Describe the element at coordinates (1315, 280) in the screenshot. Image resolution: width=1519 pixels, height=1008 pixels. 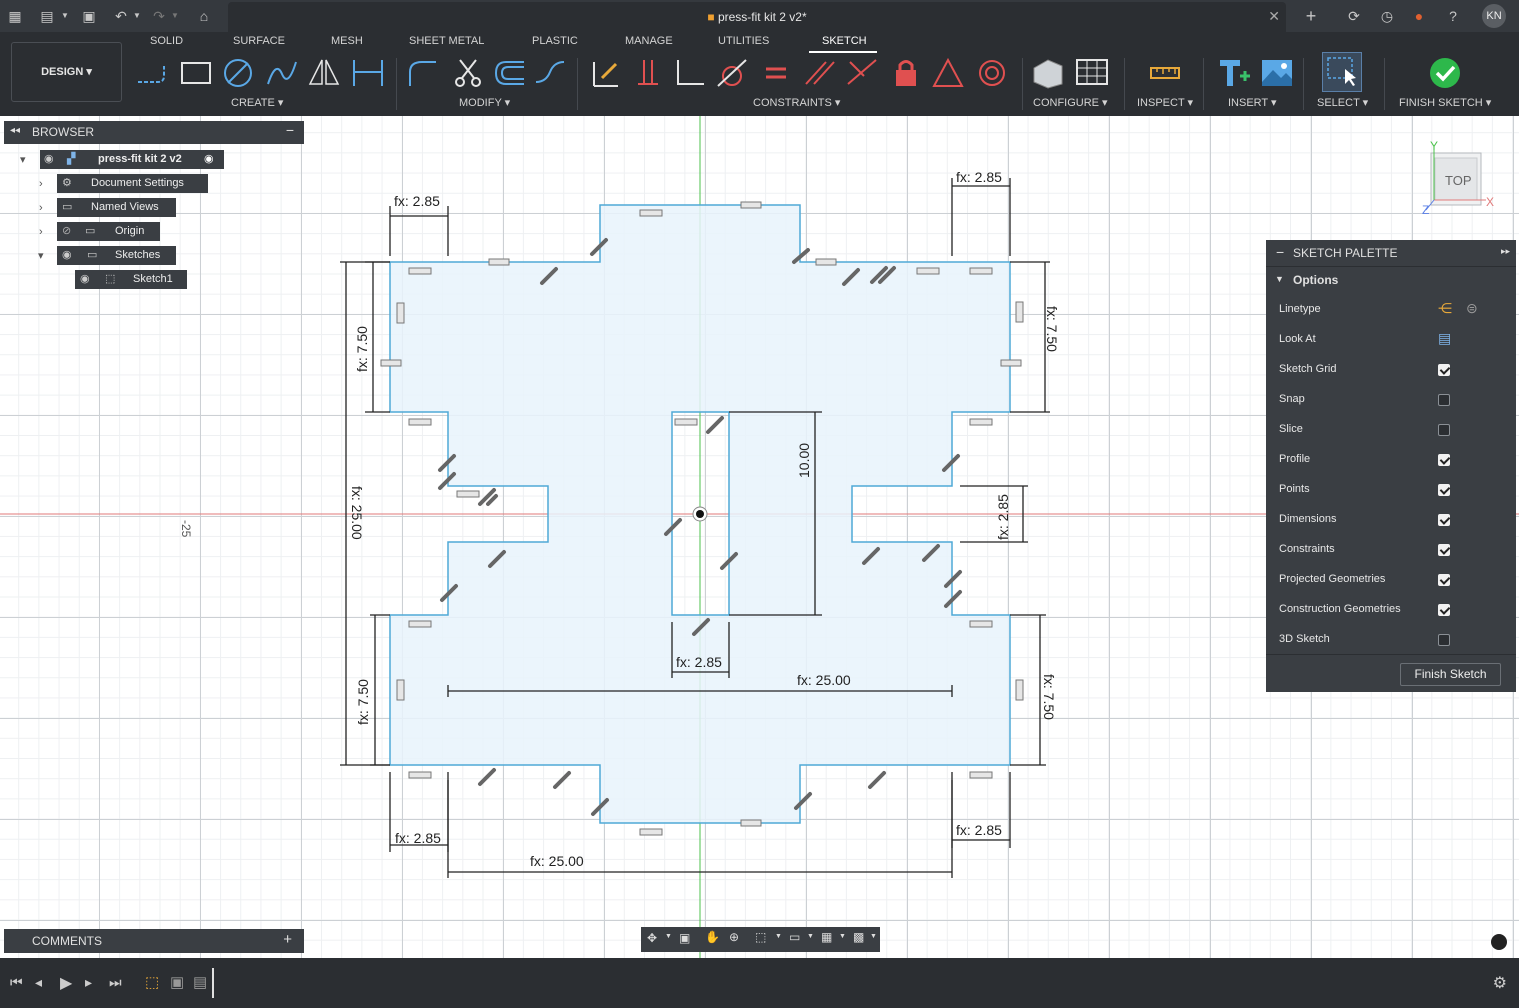
I see `palette-section-options: Options` at that location.